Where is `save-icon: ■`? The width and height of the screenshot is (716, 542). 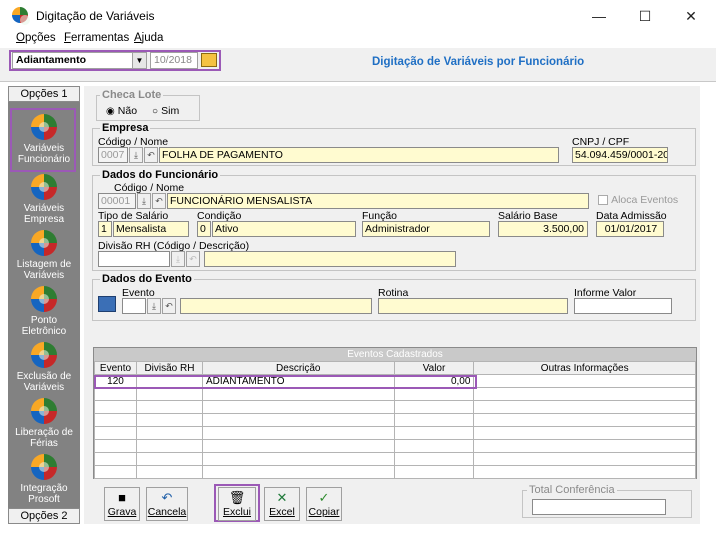
save-icon: ■ is located at coordinates (122, 497).